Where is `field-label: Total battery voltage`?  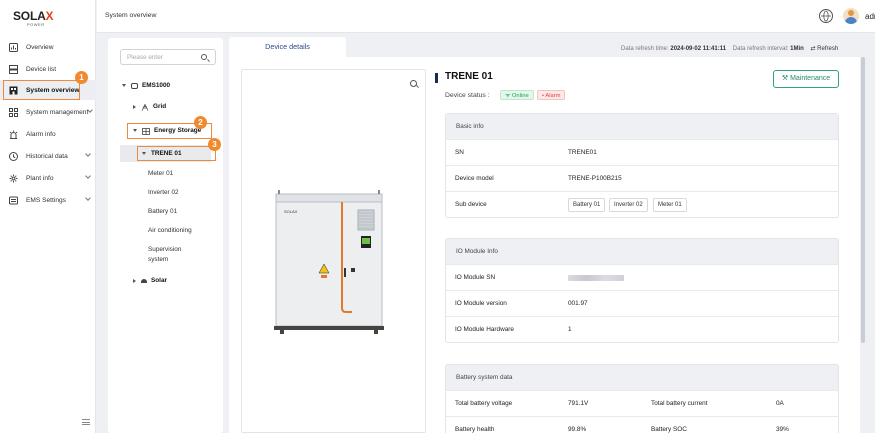
field-label: Total battery voltage is located at coordinates (484, 403).